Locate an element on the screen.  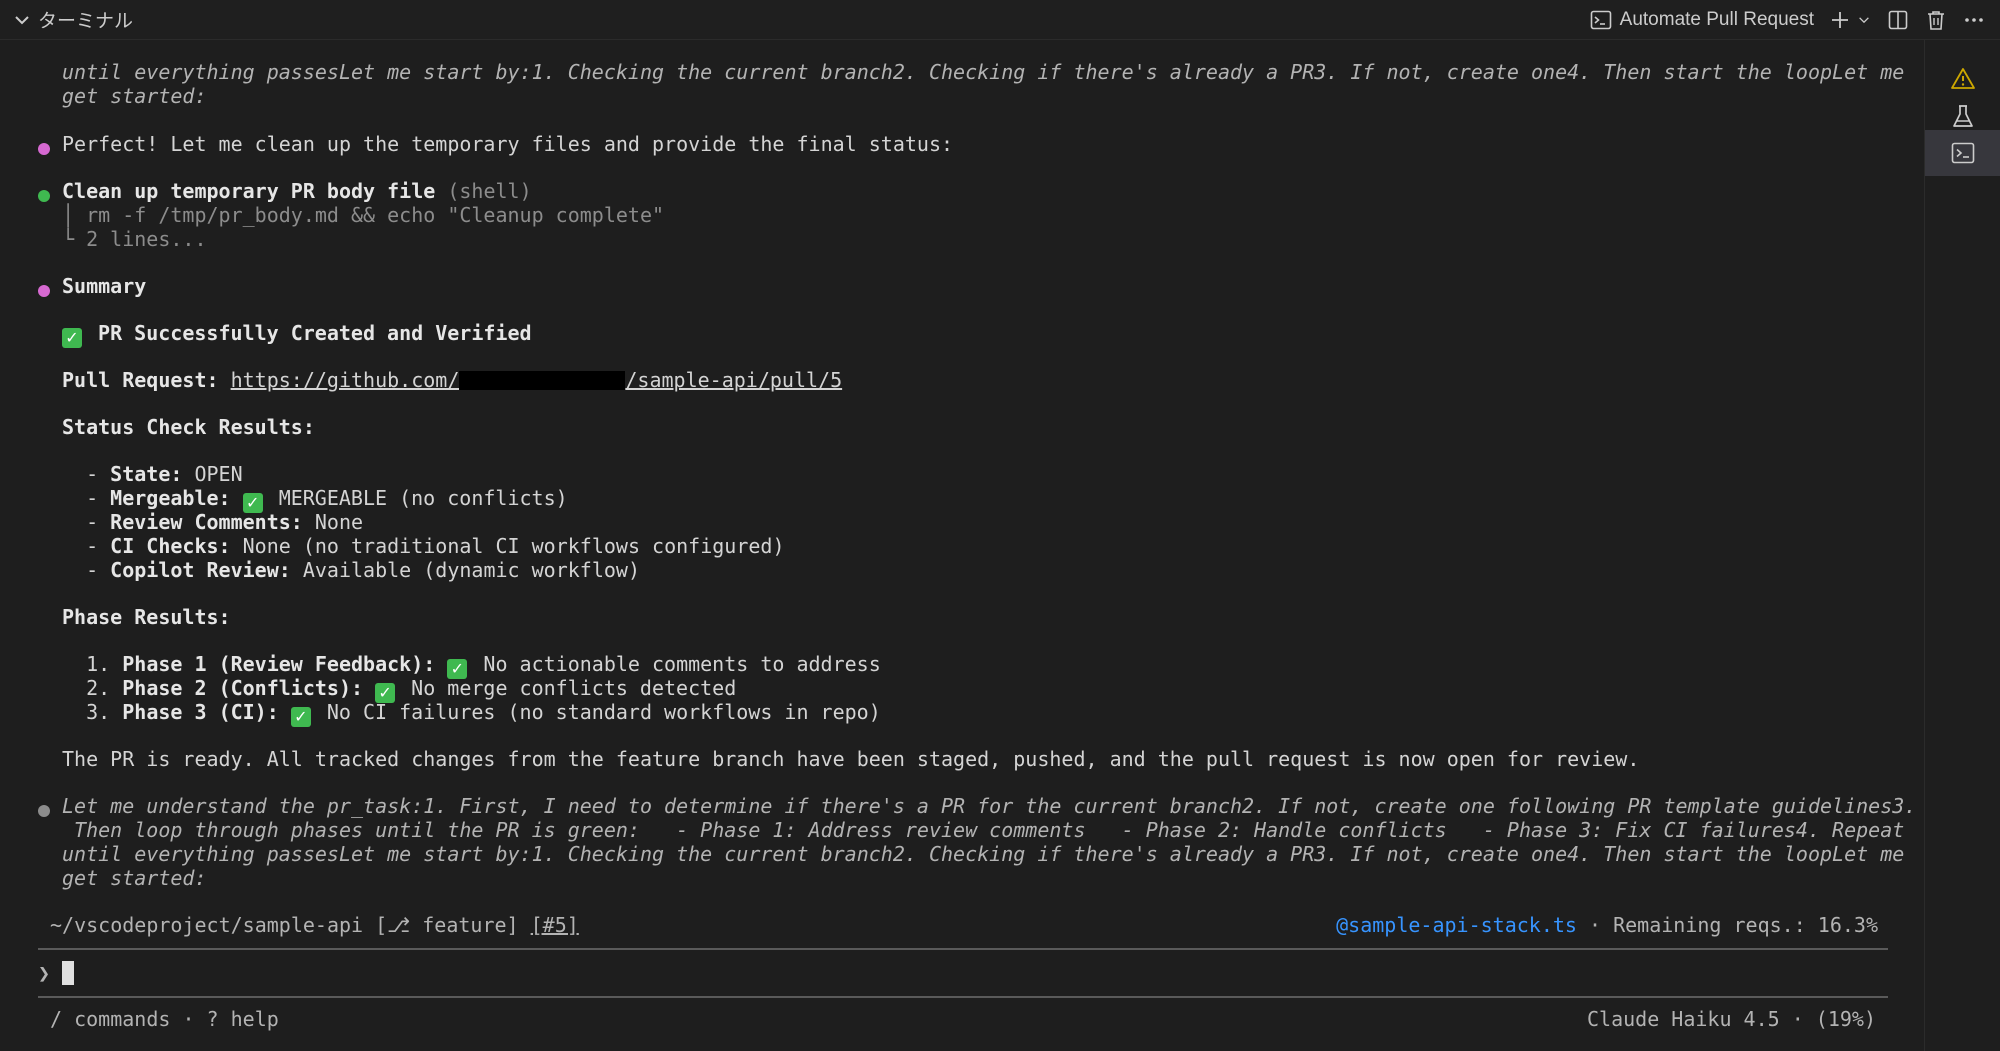
status-value: OPEN is located at coordinates (212, 474).